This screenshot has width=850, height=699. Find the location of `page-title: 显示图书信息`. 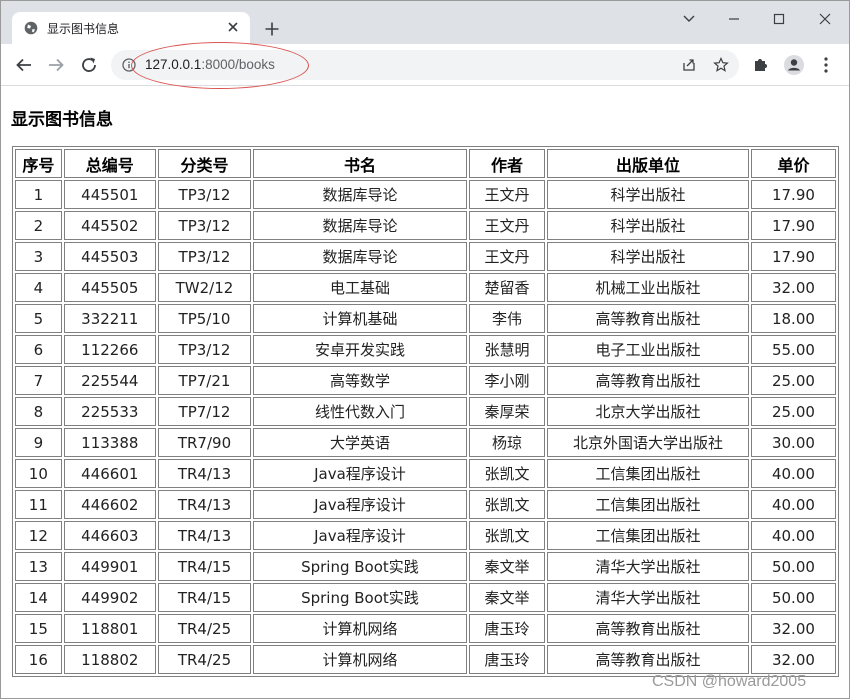

page-title: 显示图书信息 is located at coordinates (62, 120).